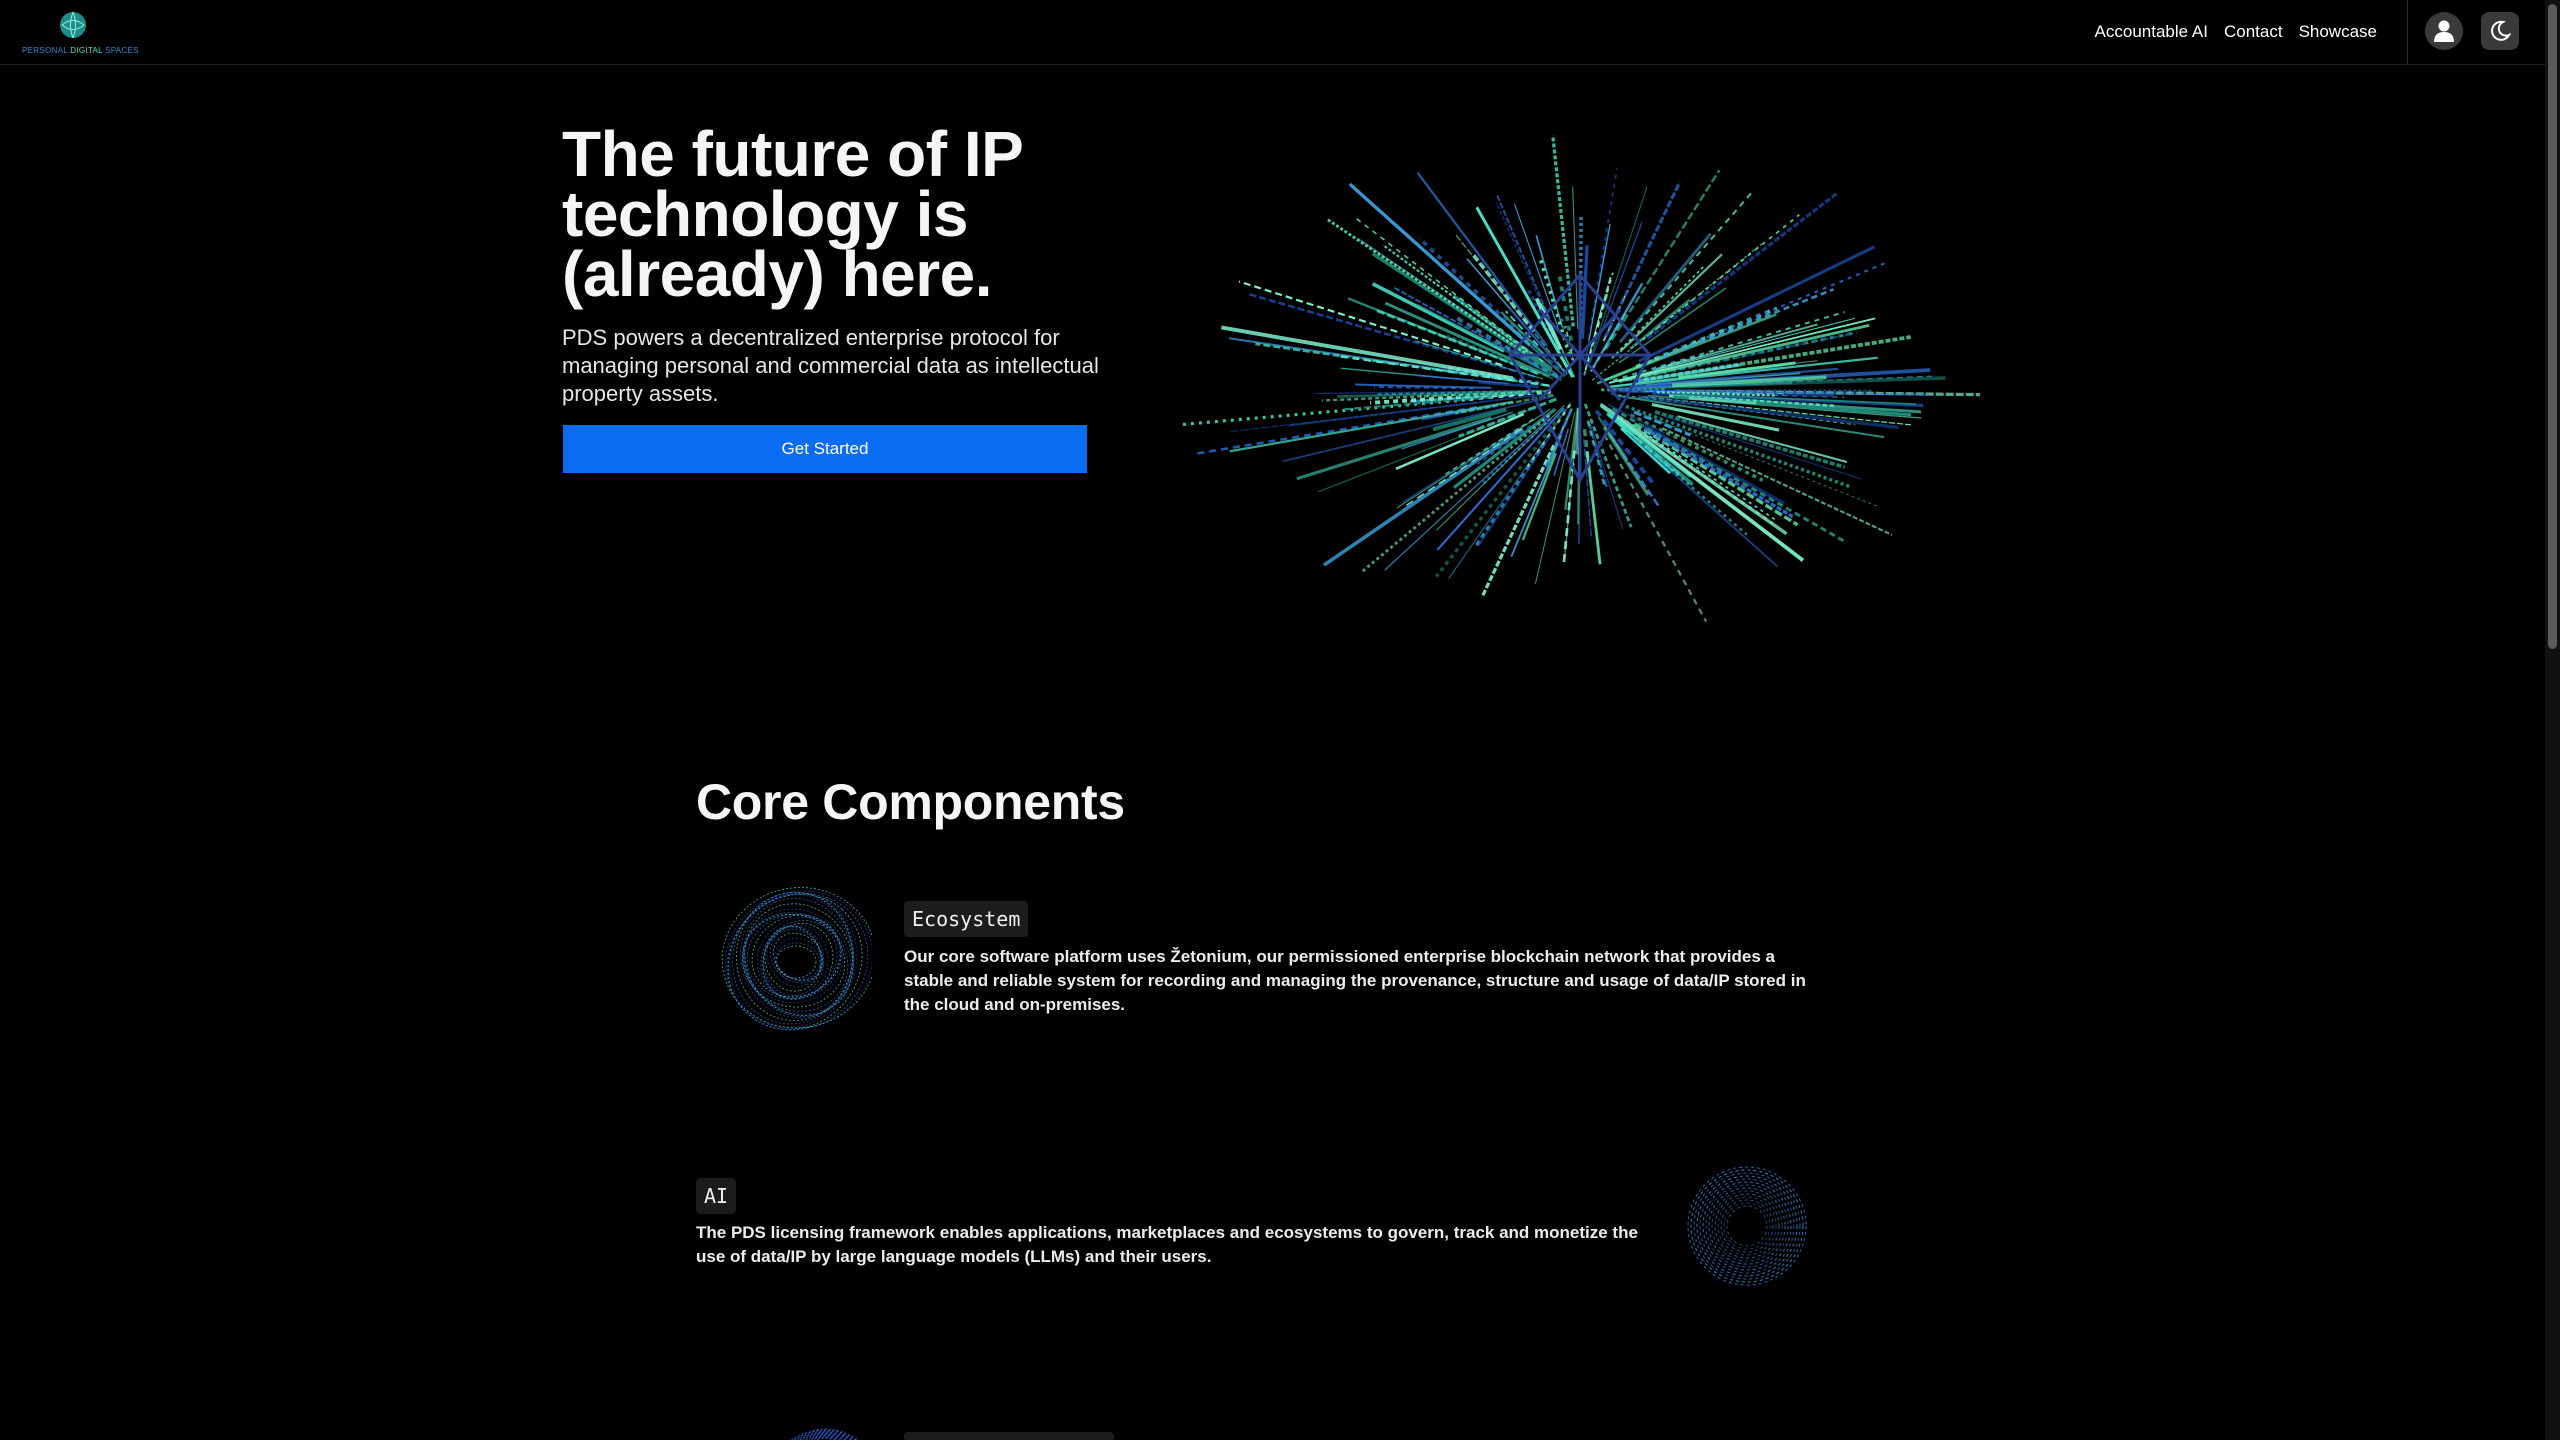  Describe the element at coordinates (910, 802) in the screenshot. I see `core-components-title: Core Components` at that location.